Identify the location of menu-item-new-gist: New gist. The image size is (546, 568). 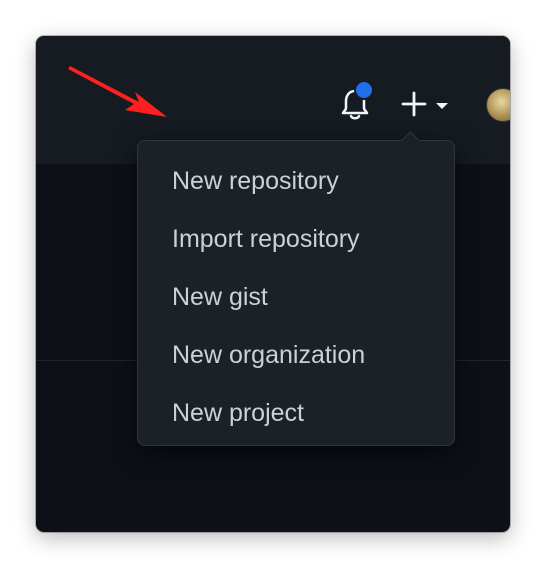
(296, 297).